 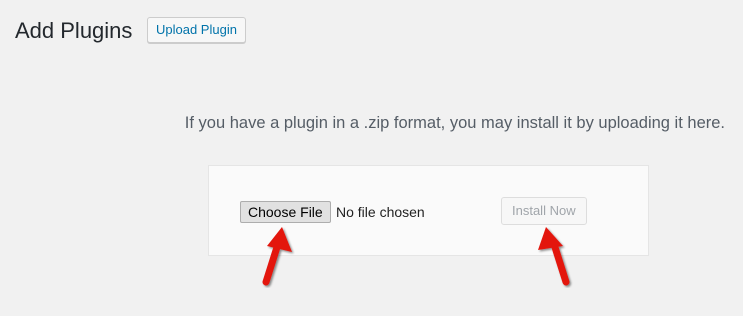 I want to click on upload-plugin-button: Upload Plugin, so click(x=196, y=30).